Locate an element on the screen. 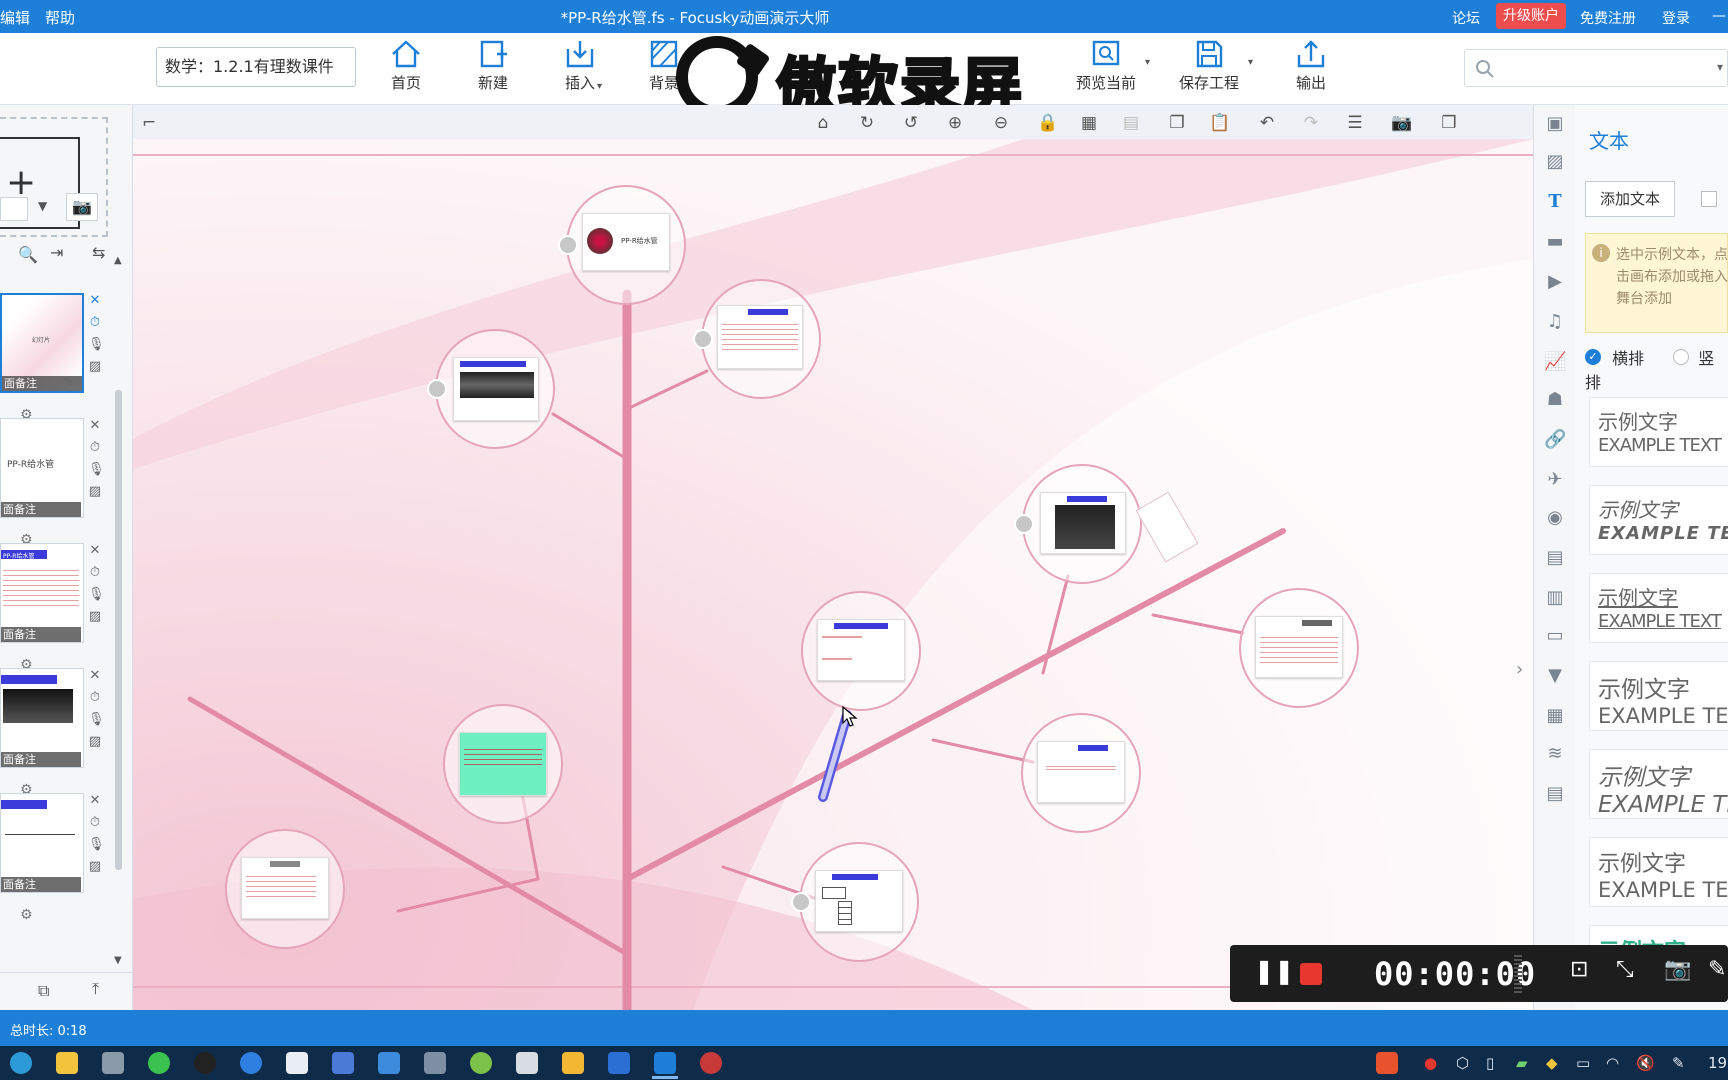 This screenshot has height=1080, width=1728. word-icon is located at coordinates (619, 1063).